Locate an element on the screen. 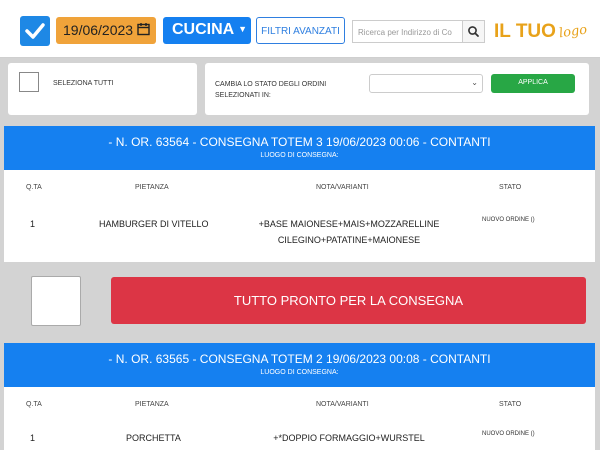  ready-for-delivery-button: TUTTO PRONTO PER LA CONSEGNA is located at coordinates (348, 300).